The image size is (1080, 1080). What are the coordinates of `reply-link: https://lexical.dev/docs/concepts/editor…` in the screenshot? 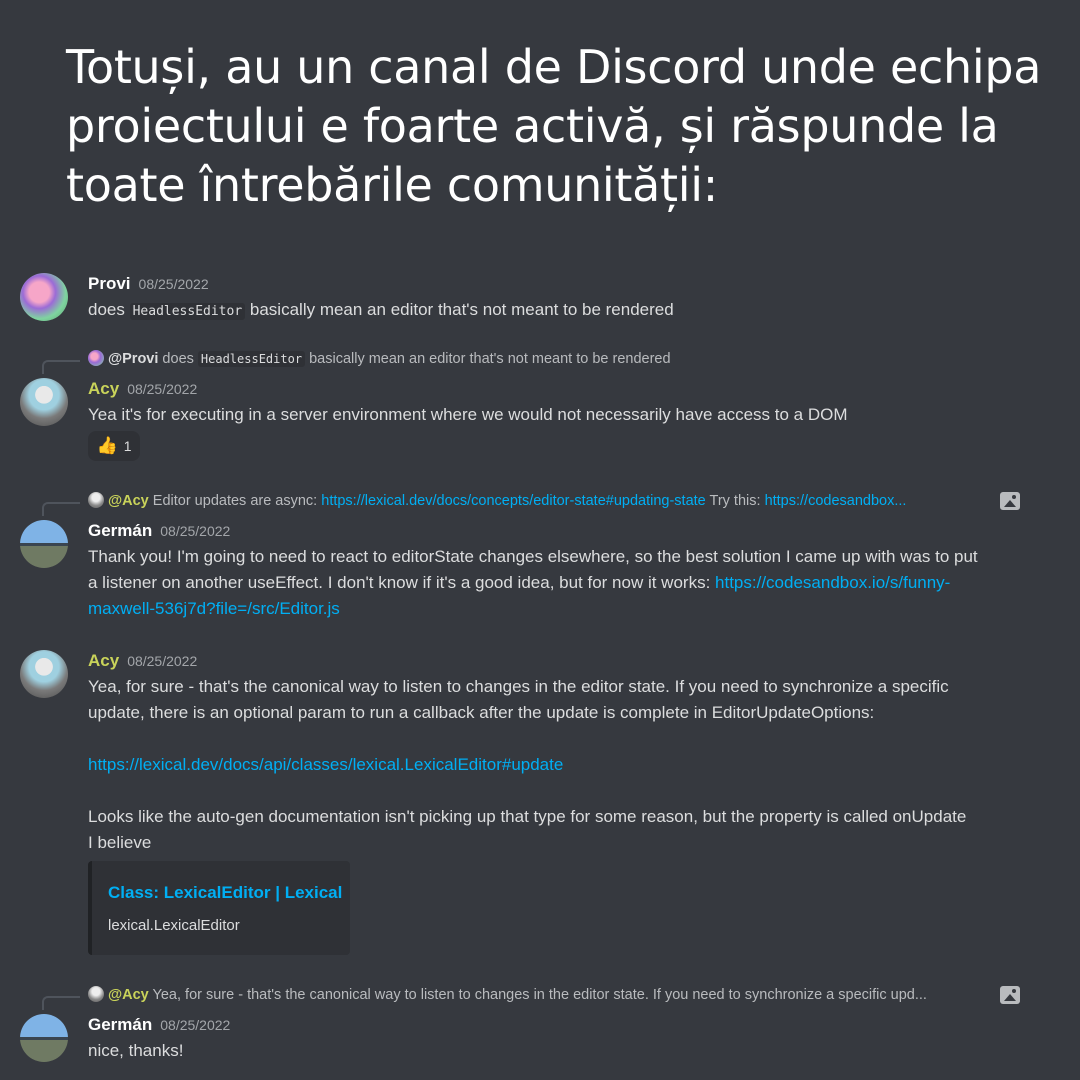 It's located at (513, 501).